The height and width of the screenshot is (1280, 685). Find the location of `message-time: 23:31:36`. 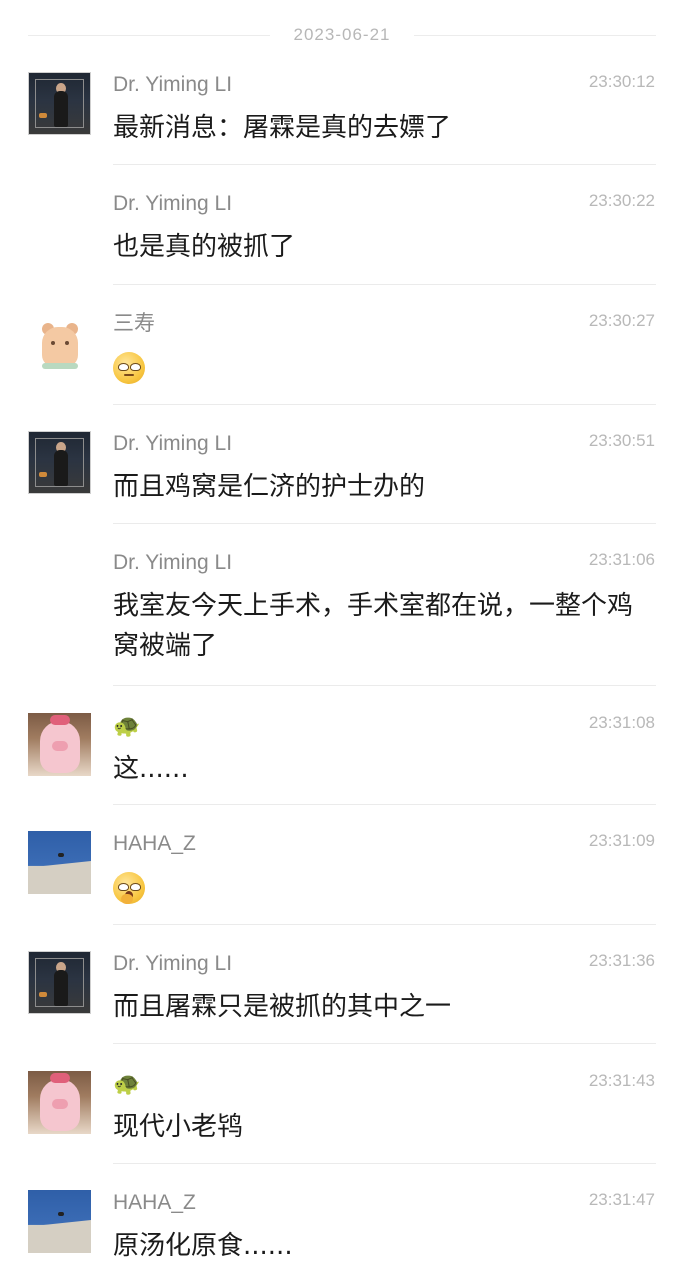

message-time: 23:31:36 is located at coordinates (621, 960).